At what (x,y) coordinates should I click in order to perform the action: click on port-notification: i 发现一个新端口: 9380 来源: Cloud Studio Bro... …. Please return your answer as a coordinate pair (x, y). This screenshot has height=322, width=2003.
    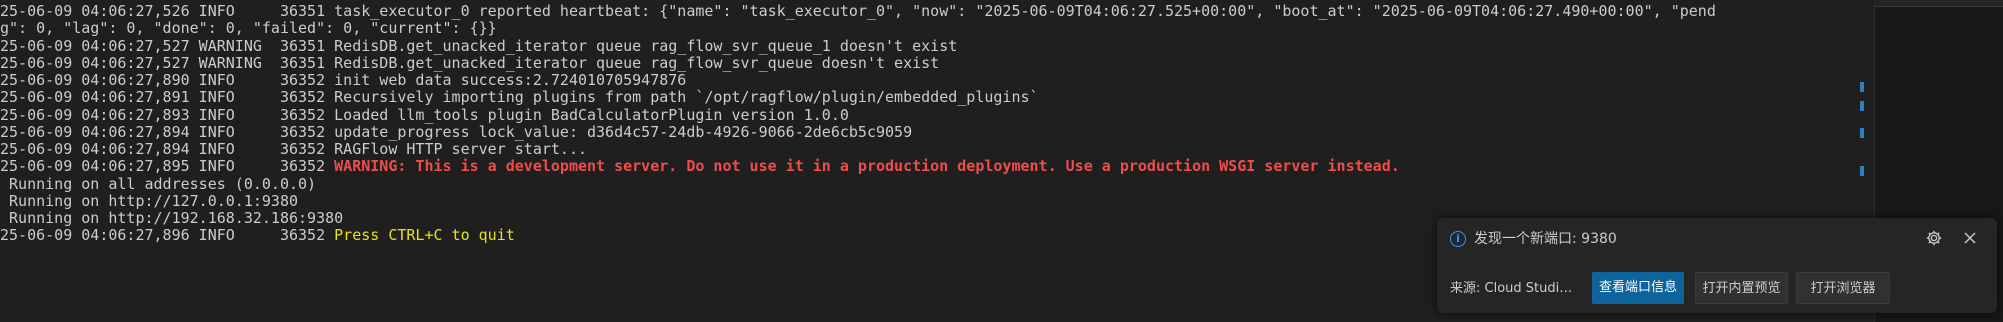
    Looking at the image, I should click on (1717, 265).